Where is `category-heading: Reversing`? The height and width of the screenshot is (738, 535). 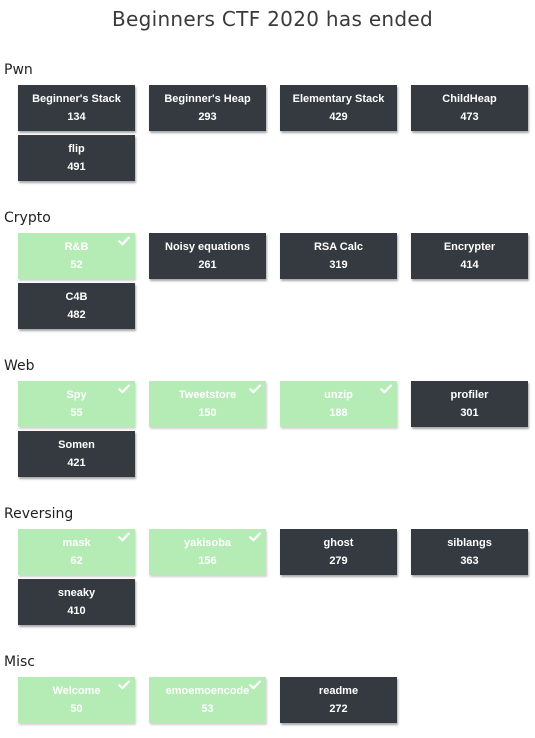 category-heading: Reversing is located at coordinates (39, 514).